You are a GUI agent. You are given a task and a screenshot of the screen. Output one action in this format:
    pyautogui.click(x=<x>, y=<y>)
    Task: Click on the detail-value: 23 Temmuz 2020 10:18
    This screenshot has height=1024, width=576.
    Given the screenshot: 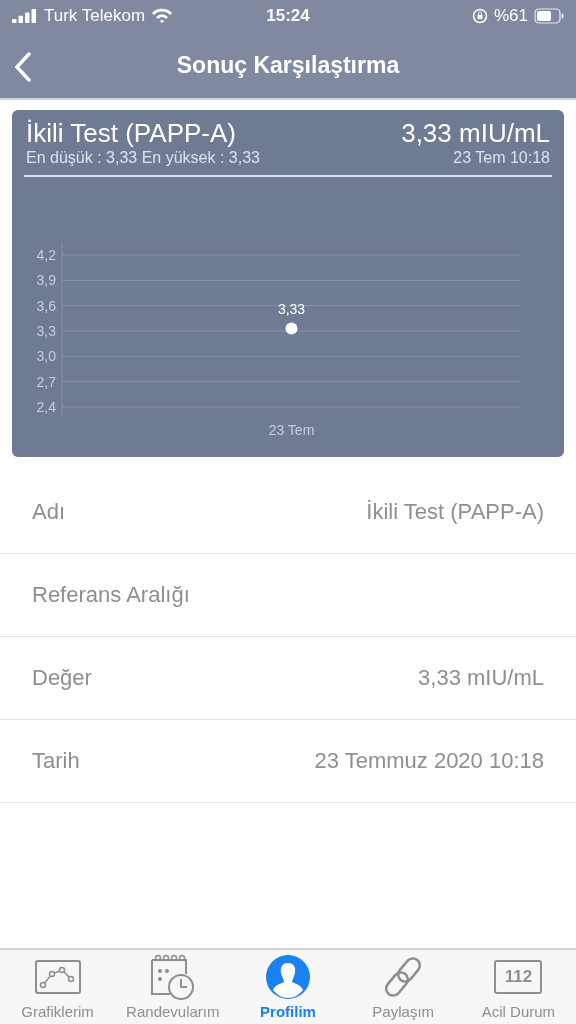 What is the action you would take?
    pyautogui.click(x=429, y=761)
    